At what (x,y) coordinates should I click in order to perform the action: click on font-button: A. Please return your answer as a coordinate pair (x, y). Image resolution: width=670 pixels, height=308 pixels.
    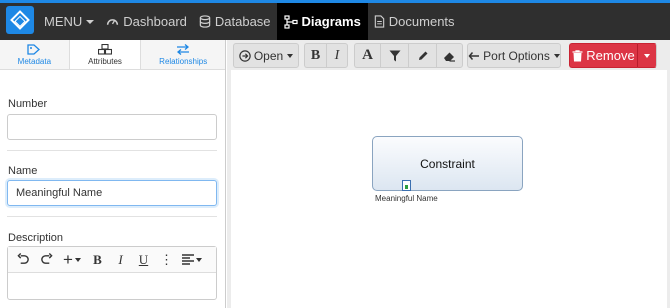
    Looking at the image, I should click on (367, 55).